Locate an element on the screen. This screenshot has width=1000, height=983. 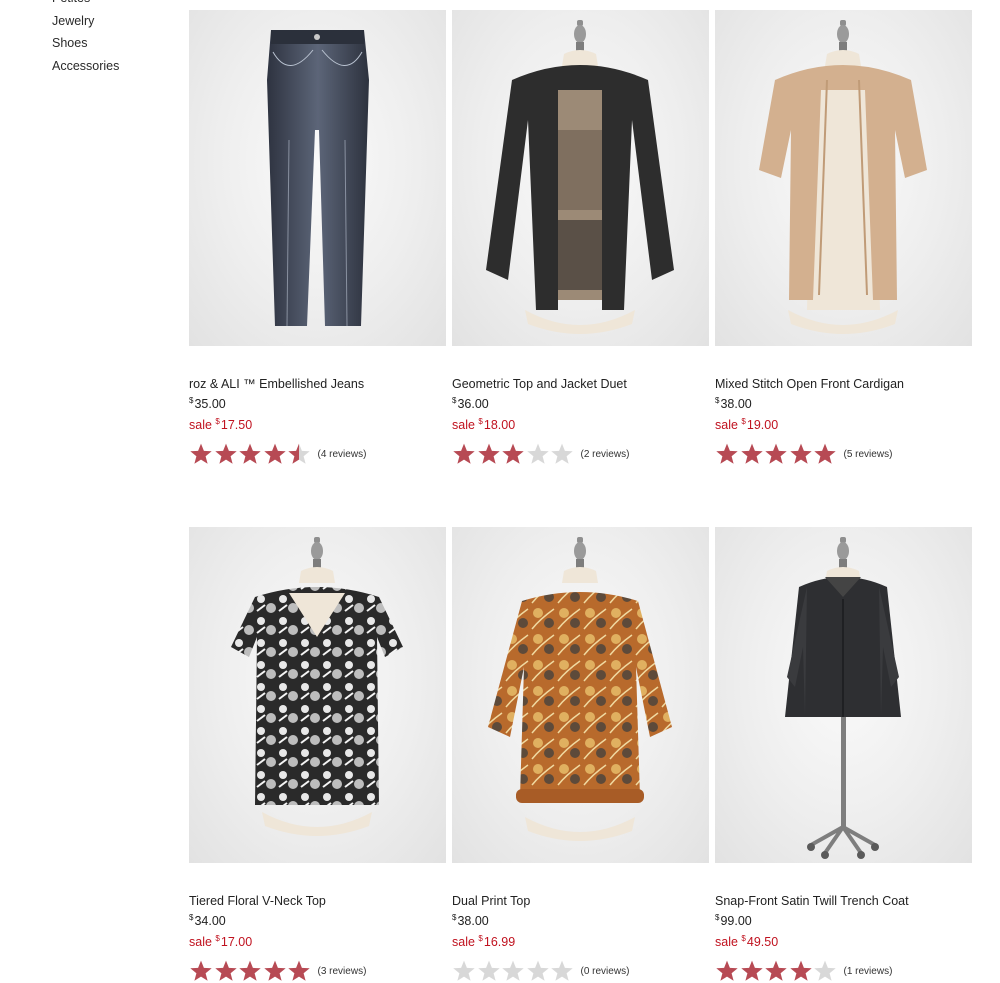
sale-price-value: 17.00 is located at coordinates (236, 942).